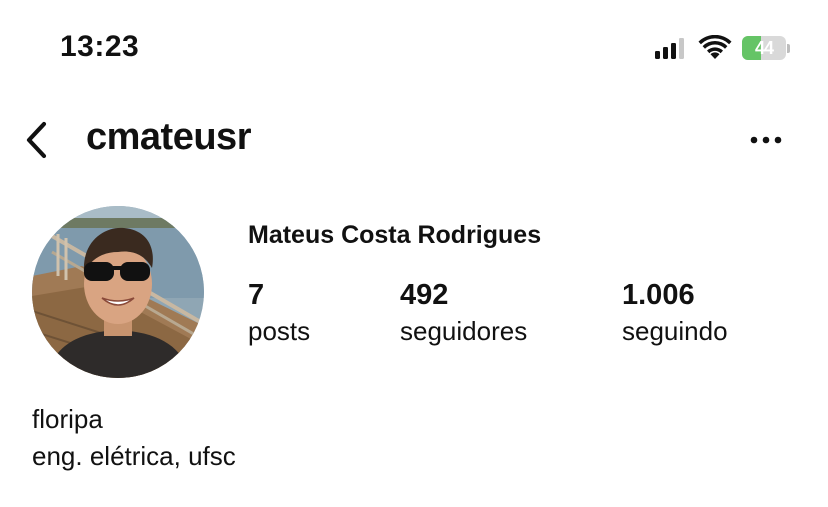  I want to click on back-chevron-icon, so click(38, 140).